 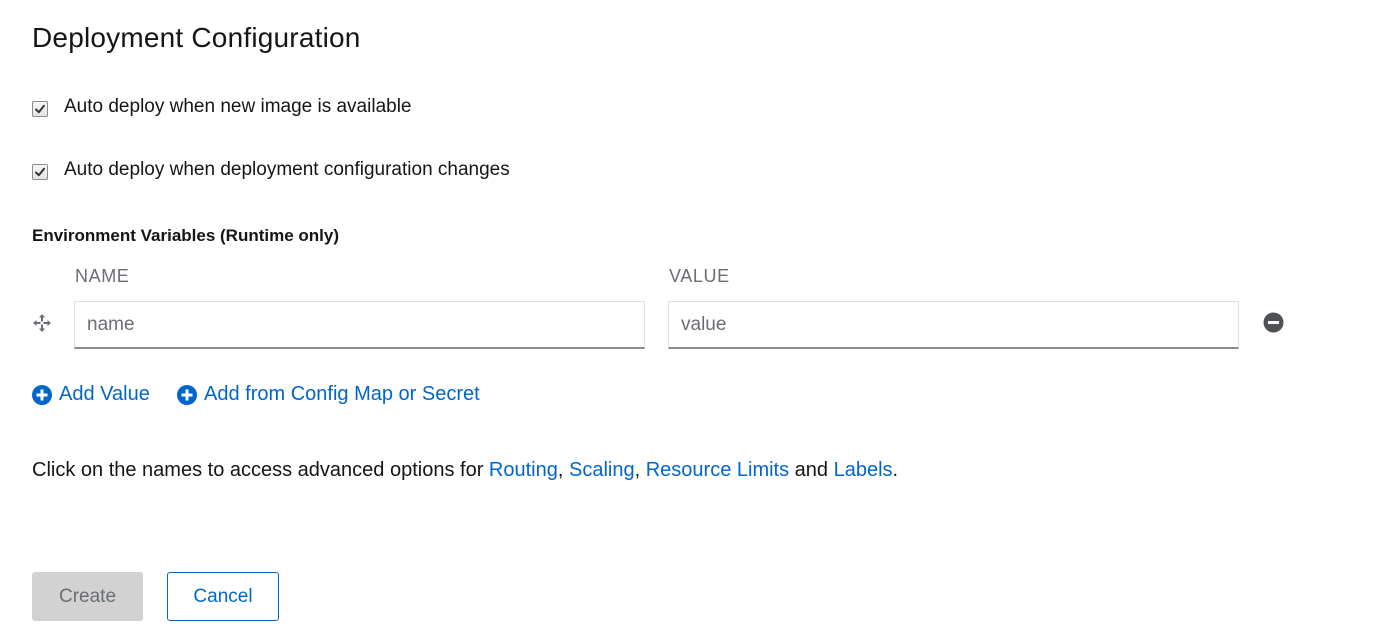 What do you see at coordinates (42, 323) in the screenshot?
I see `drag-handle-icon` at bounding box center [42, 323].